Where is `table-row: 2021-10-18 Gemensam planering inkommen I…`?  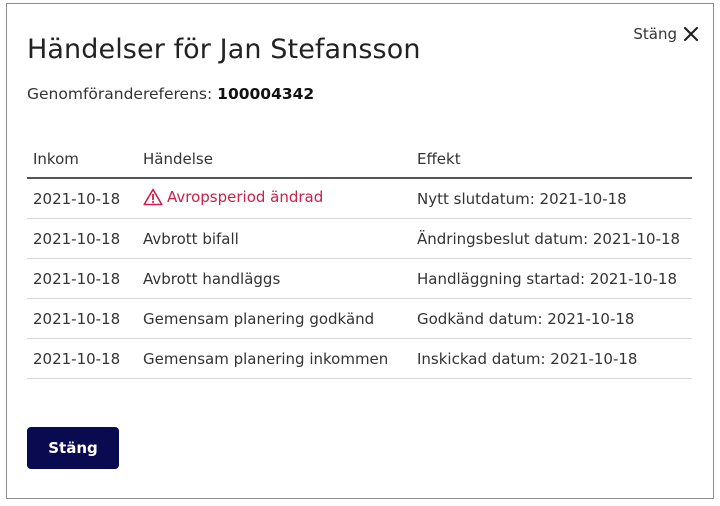
table-row: 2021-10-18 Gemensam planering inkommen I… is located at coordinates (359, 358).